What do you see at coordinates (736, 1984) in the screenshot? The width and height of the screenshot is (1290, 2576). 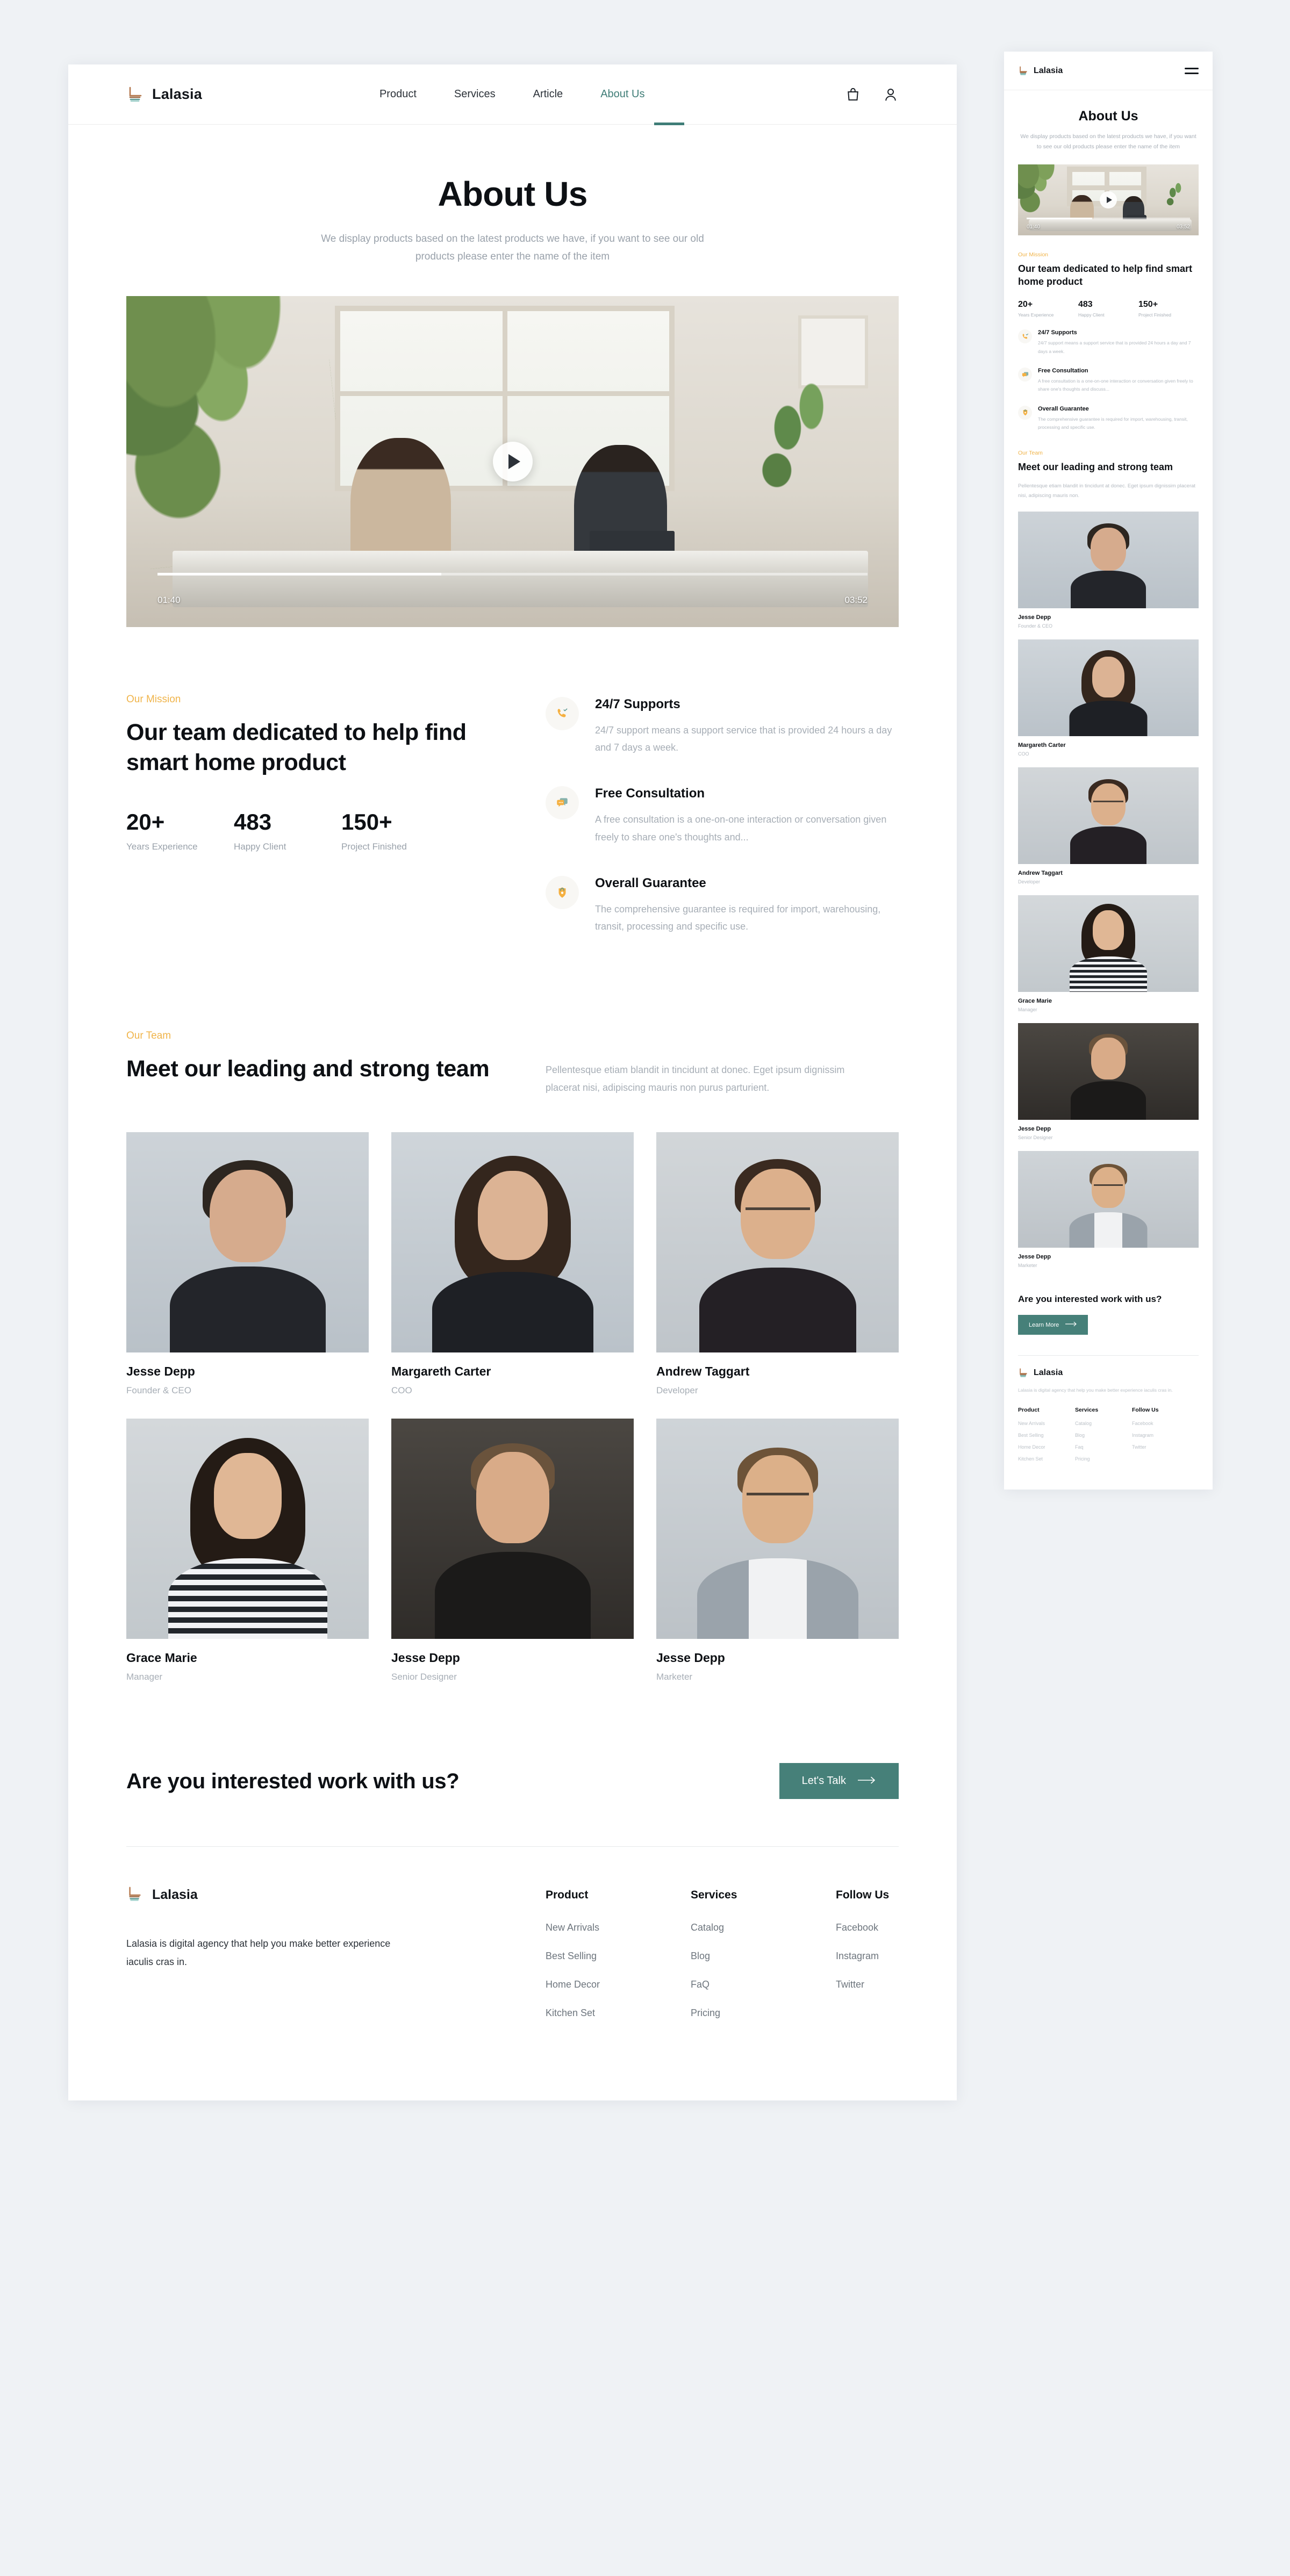 I see `footer-link: FaQ` at bounding box center [736, 1984].